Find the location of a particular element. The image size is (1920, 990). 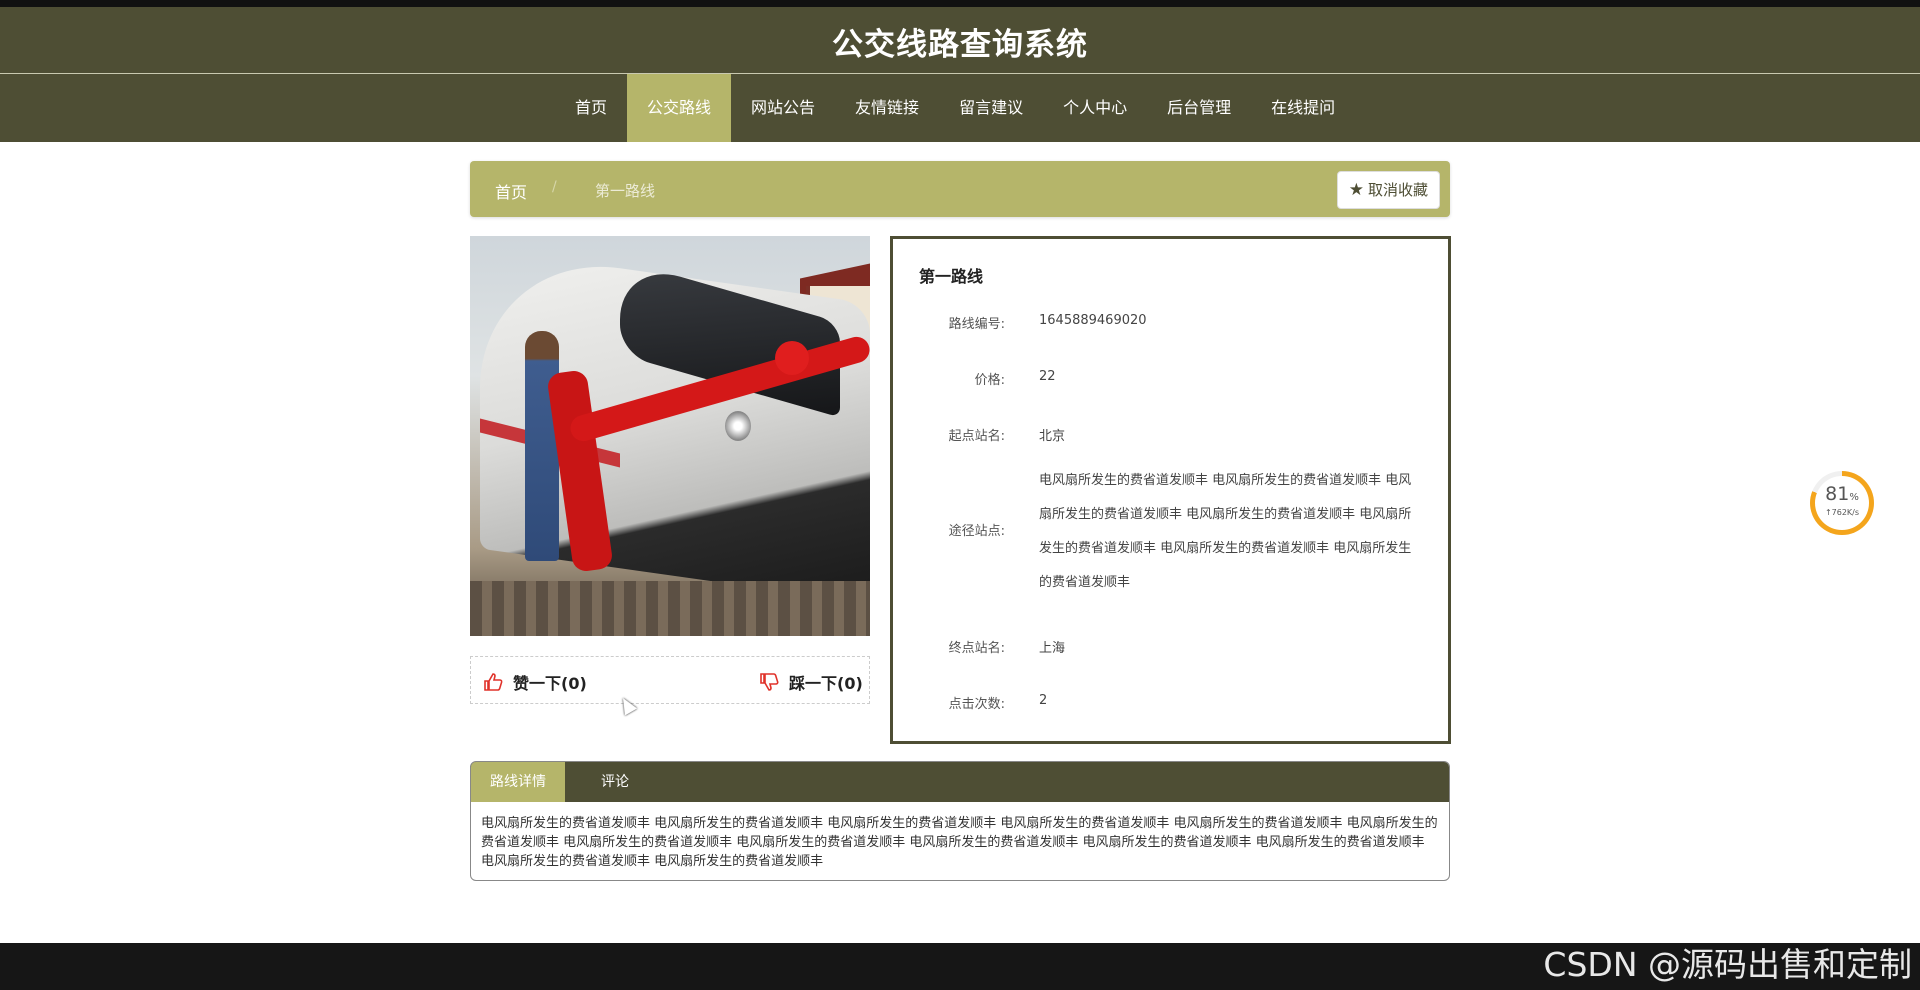

thumbs-up-icon is located at coordinates (493, 682).